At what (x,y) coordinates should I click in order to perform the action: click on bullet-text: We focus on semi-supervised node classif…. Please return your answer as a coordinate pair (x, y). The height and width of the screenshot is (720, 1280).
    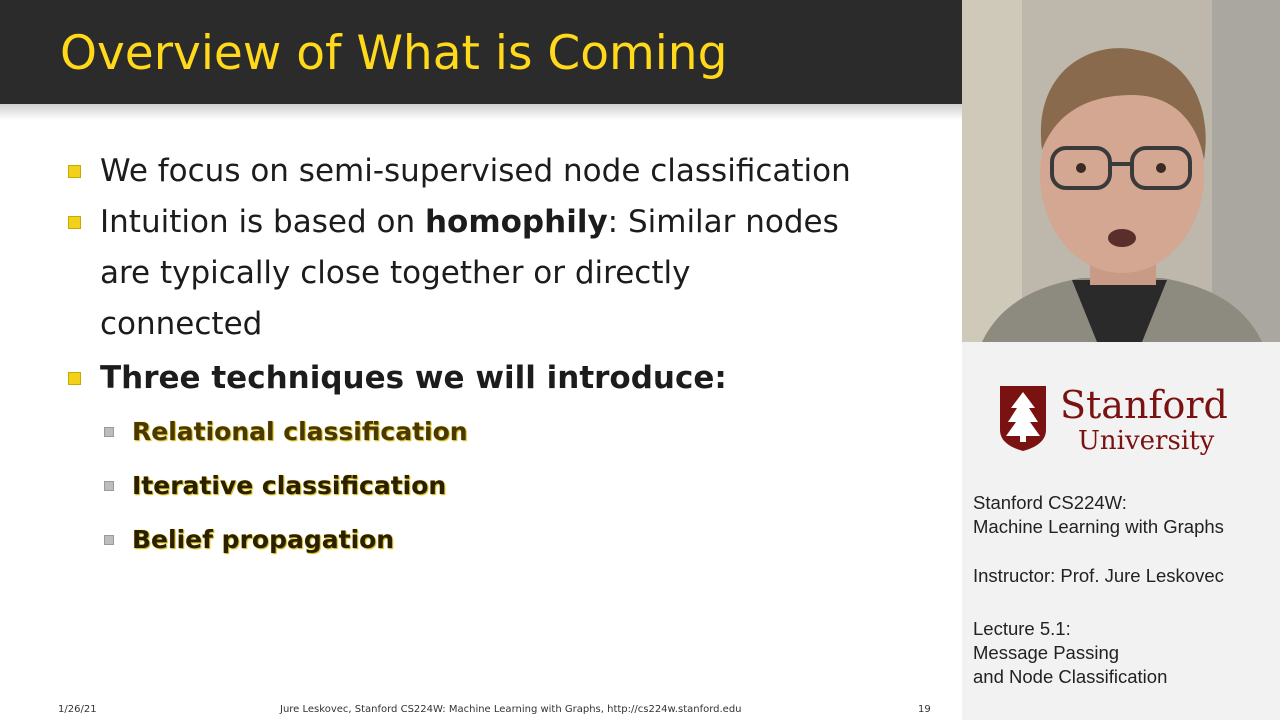
    Looking at the image, I should click on (475, 171).